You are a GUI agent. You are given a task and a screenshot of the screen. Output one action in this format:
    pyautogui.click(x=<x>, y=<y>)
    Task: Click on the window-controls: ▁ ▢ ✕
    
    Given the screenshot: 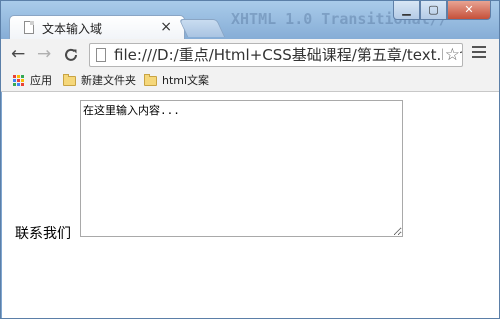 What is the action you would take?
    pyautogui.click(x=442, y=11)
    